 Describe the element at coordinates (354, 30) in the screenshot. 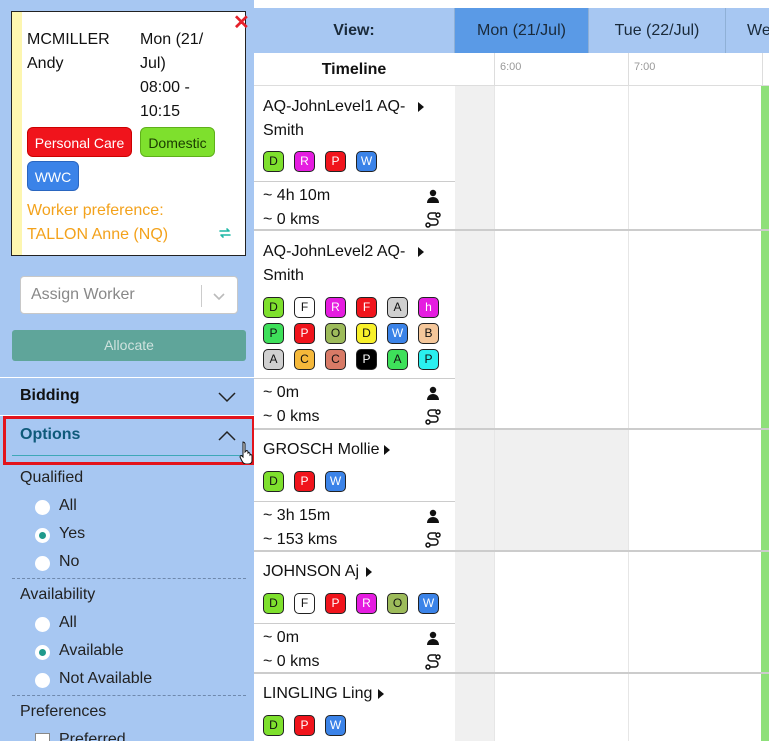

I see `view-label: View:` at that location.